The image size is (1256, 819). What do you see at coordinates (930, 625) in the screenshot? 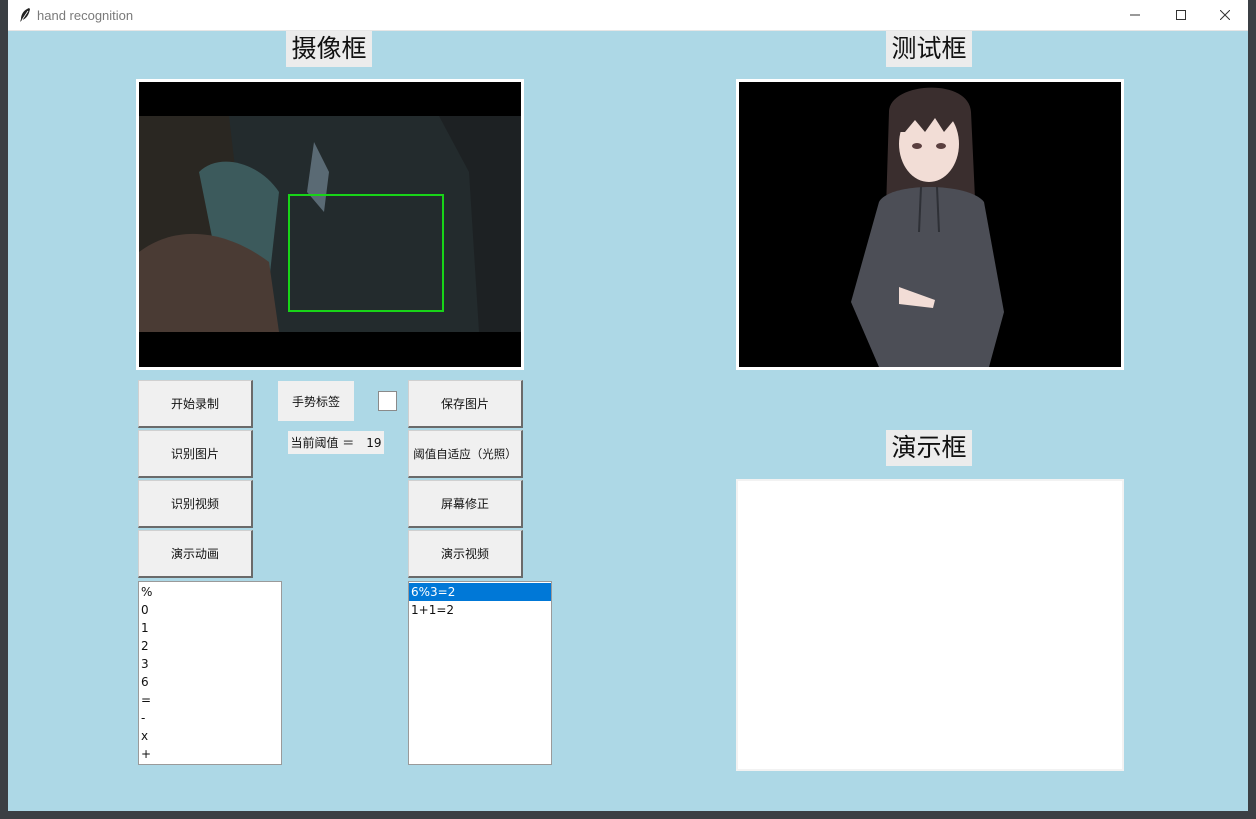
I see `demo-canvas` at bounding box center [930, 625].